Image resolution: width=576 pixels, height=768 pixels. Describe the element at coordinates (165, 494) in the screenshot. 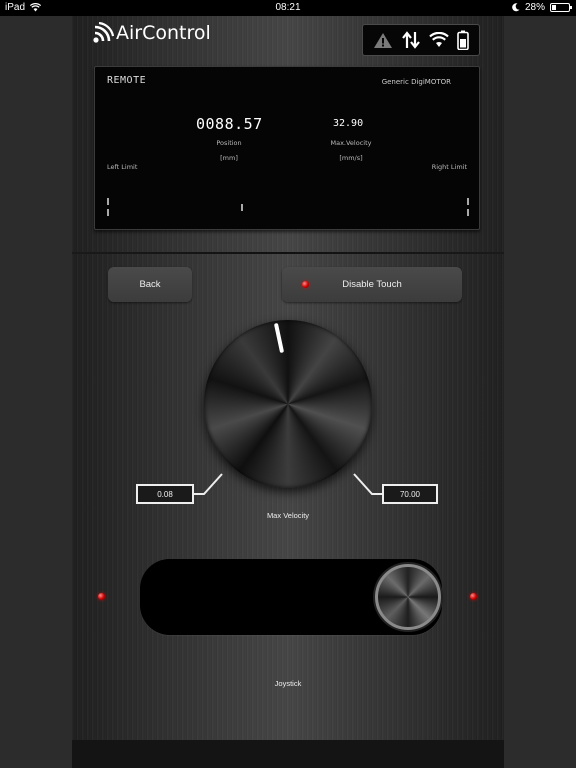

I see `velocity-min-value: 0.08` at that location.